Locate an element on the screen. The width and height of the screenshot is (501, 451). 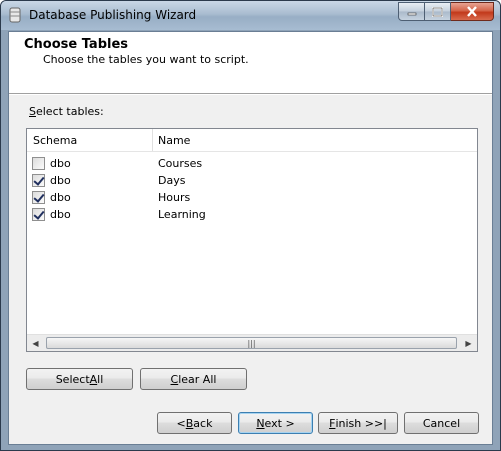
button-label-part: C is located at coordinates (174, 379).